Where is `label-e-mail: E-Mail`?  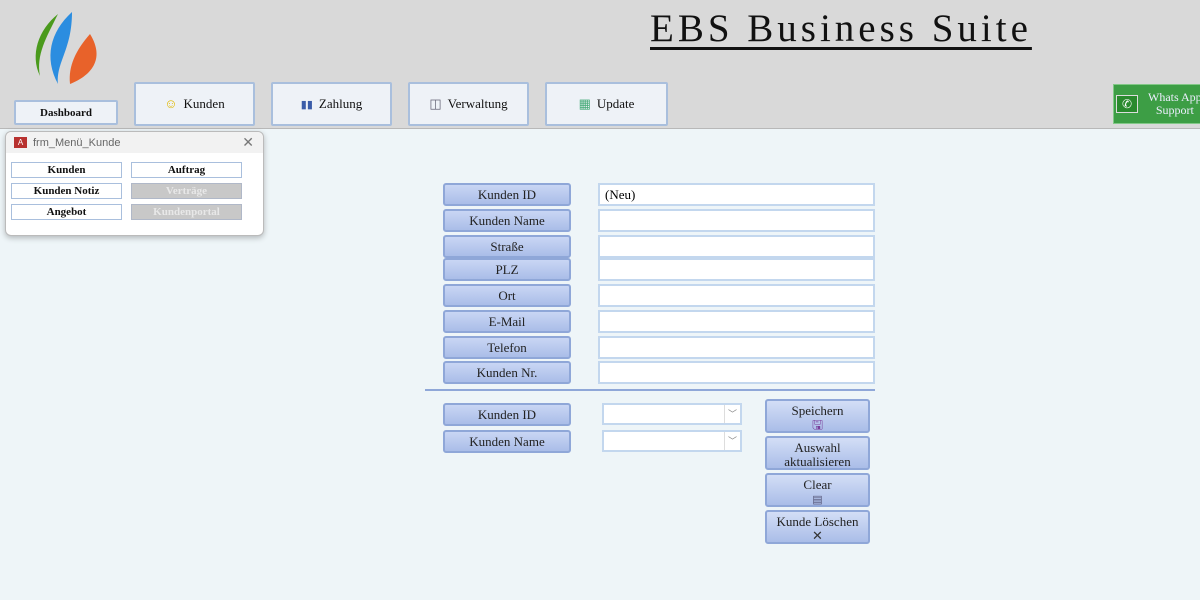 label-e-mail: E-Mail is located at coordinates (507, 321).